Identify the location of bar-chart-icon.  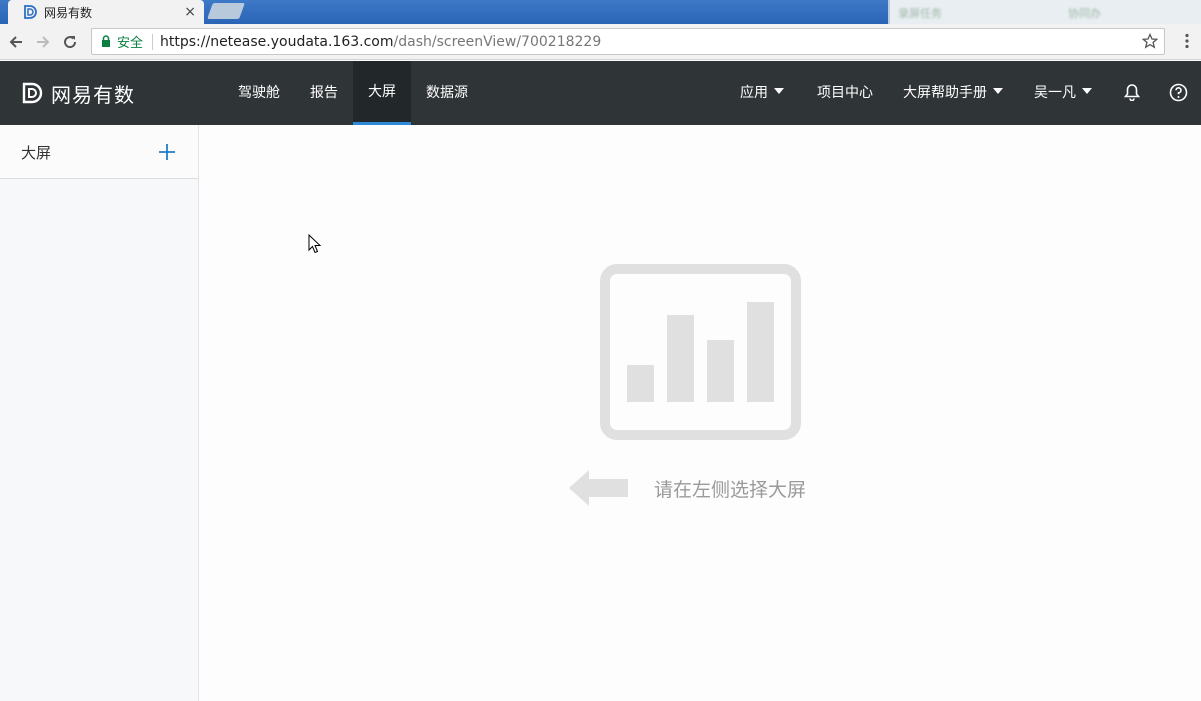
(700, 352).